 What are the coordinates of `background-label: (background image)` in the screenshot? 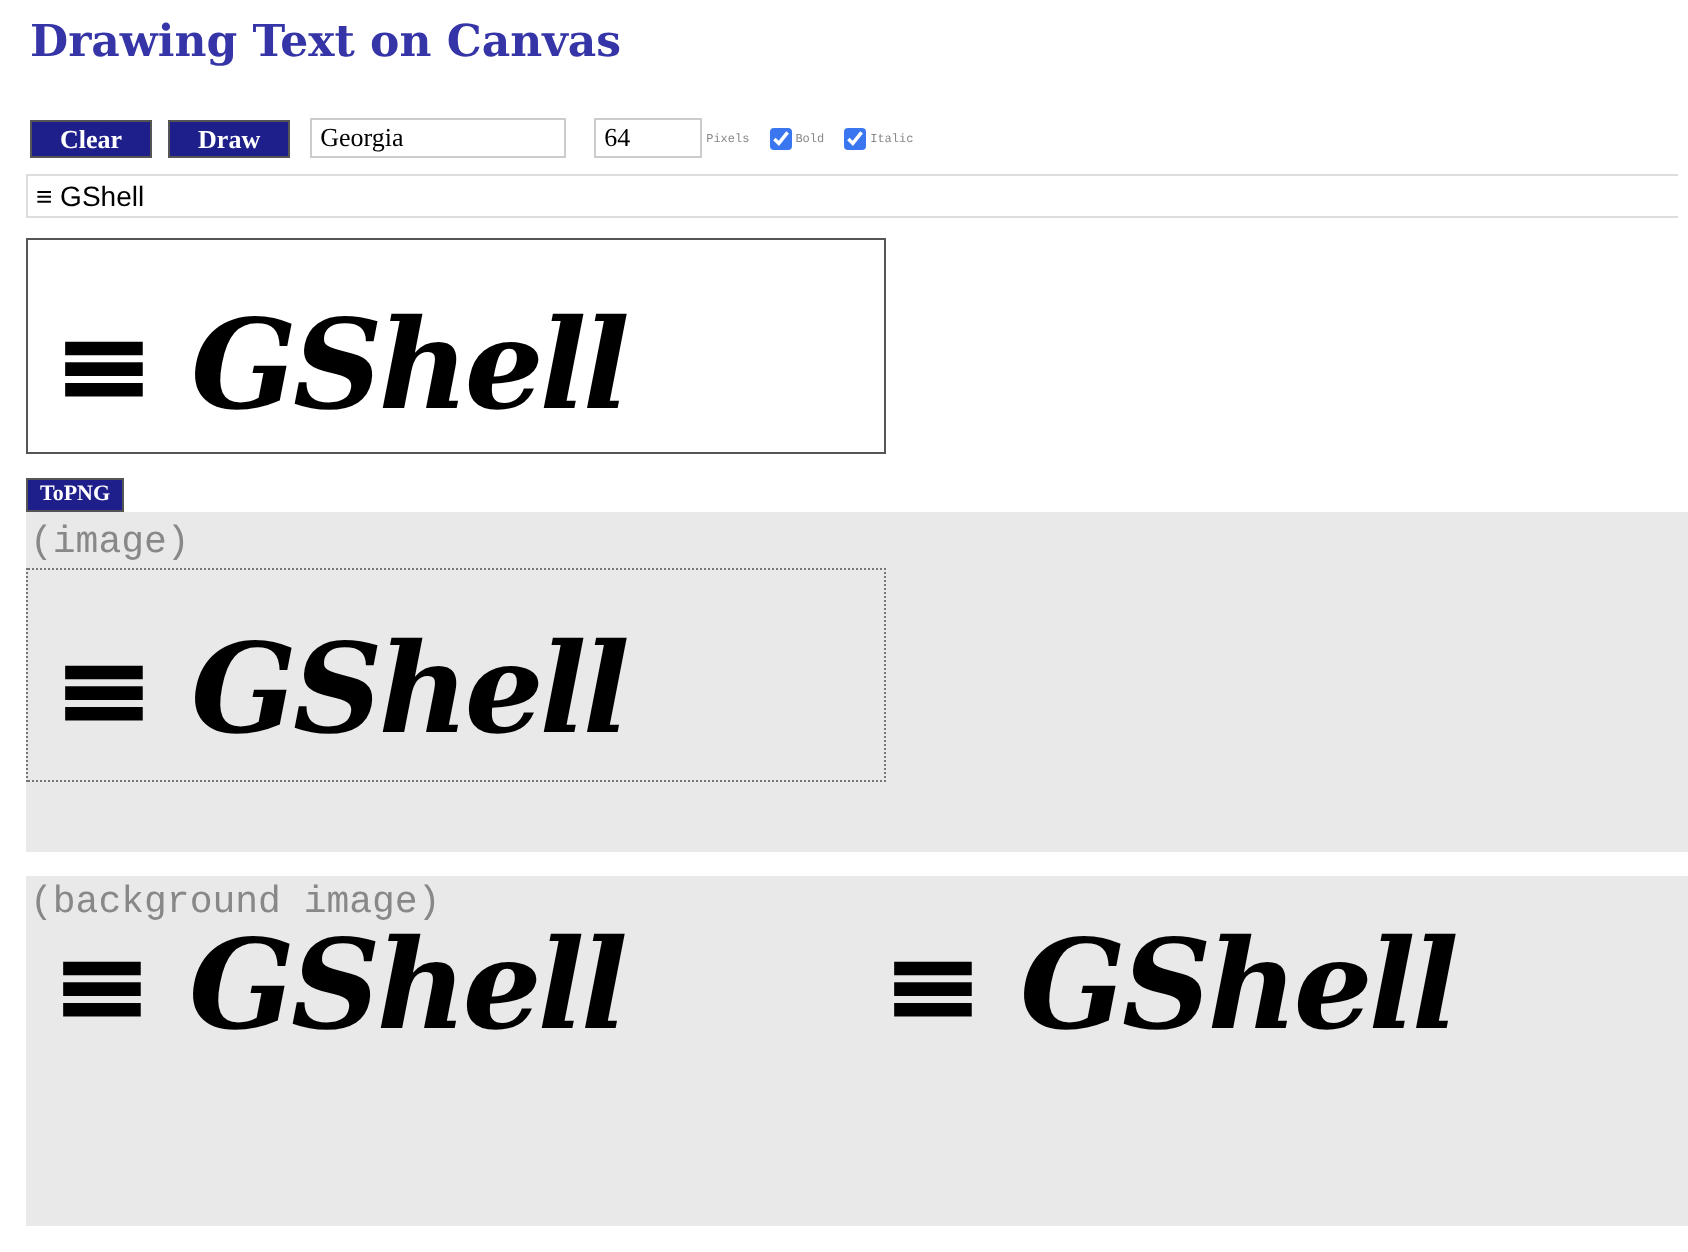 It's located at (236, 902).